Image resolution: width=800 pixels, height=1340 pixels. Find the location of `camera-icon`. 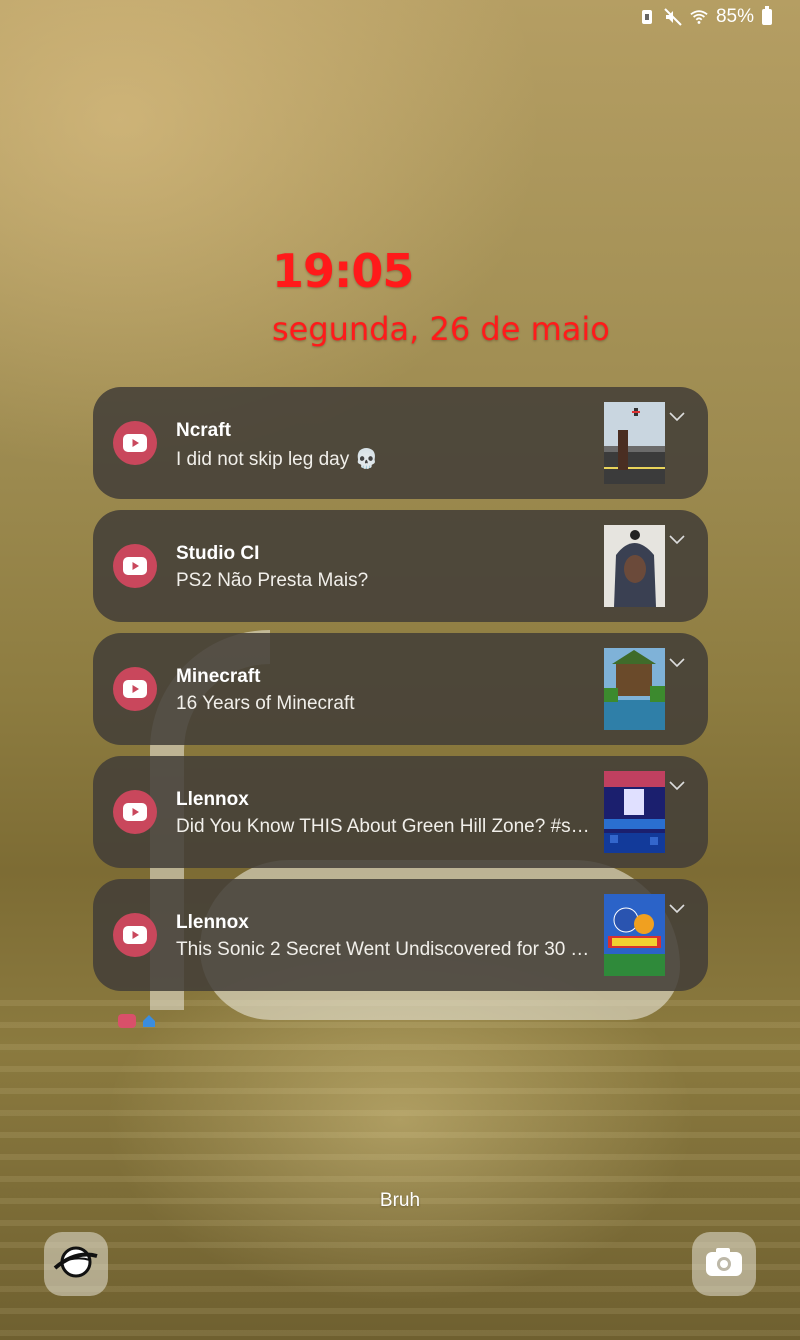

camera-icon is located at coordinates (724, 1264).